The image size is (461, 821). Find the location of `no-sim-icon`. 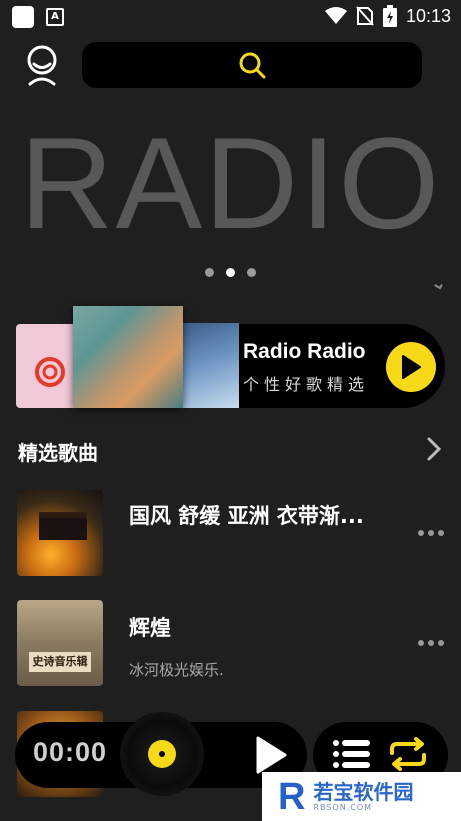

no-sim-icon is located at coordinates (365, 16).